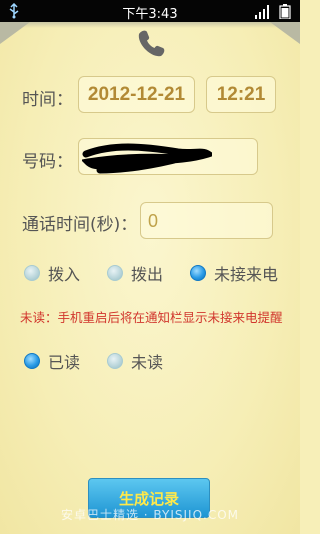  I want to click on radio-read-label: 已读, so click(64, 362).